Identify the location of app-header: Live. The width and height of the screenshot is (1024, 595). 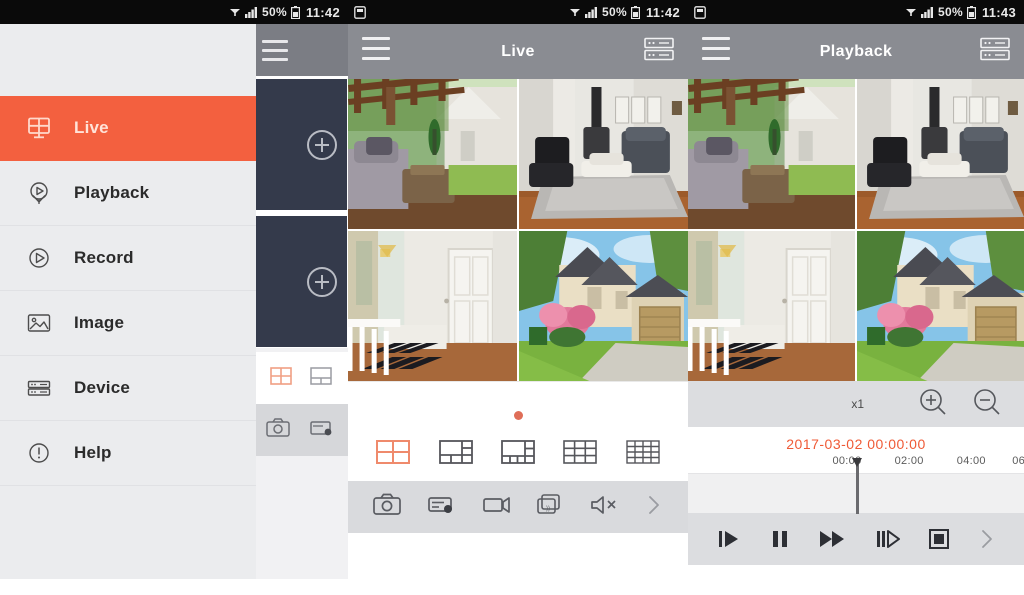
(518, 51).